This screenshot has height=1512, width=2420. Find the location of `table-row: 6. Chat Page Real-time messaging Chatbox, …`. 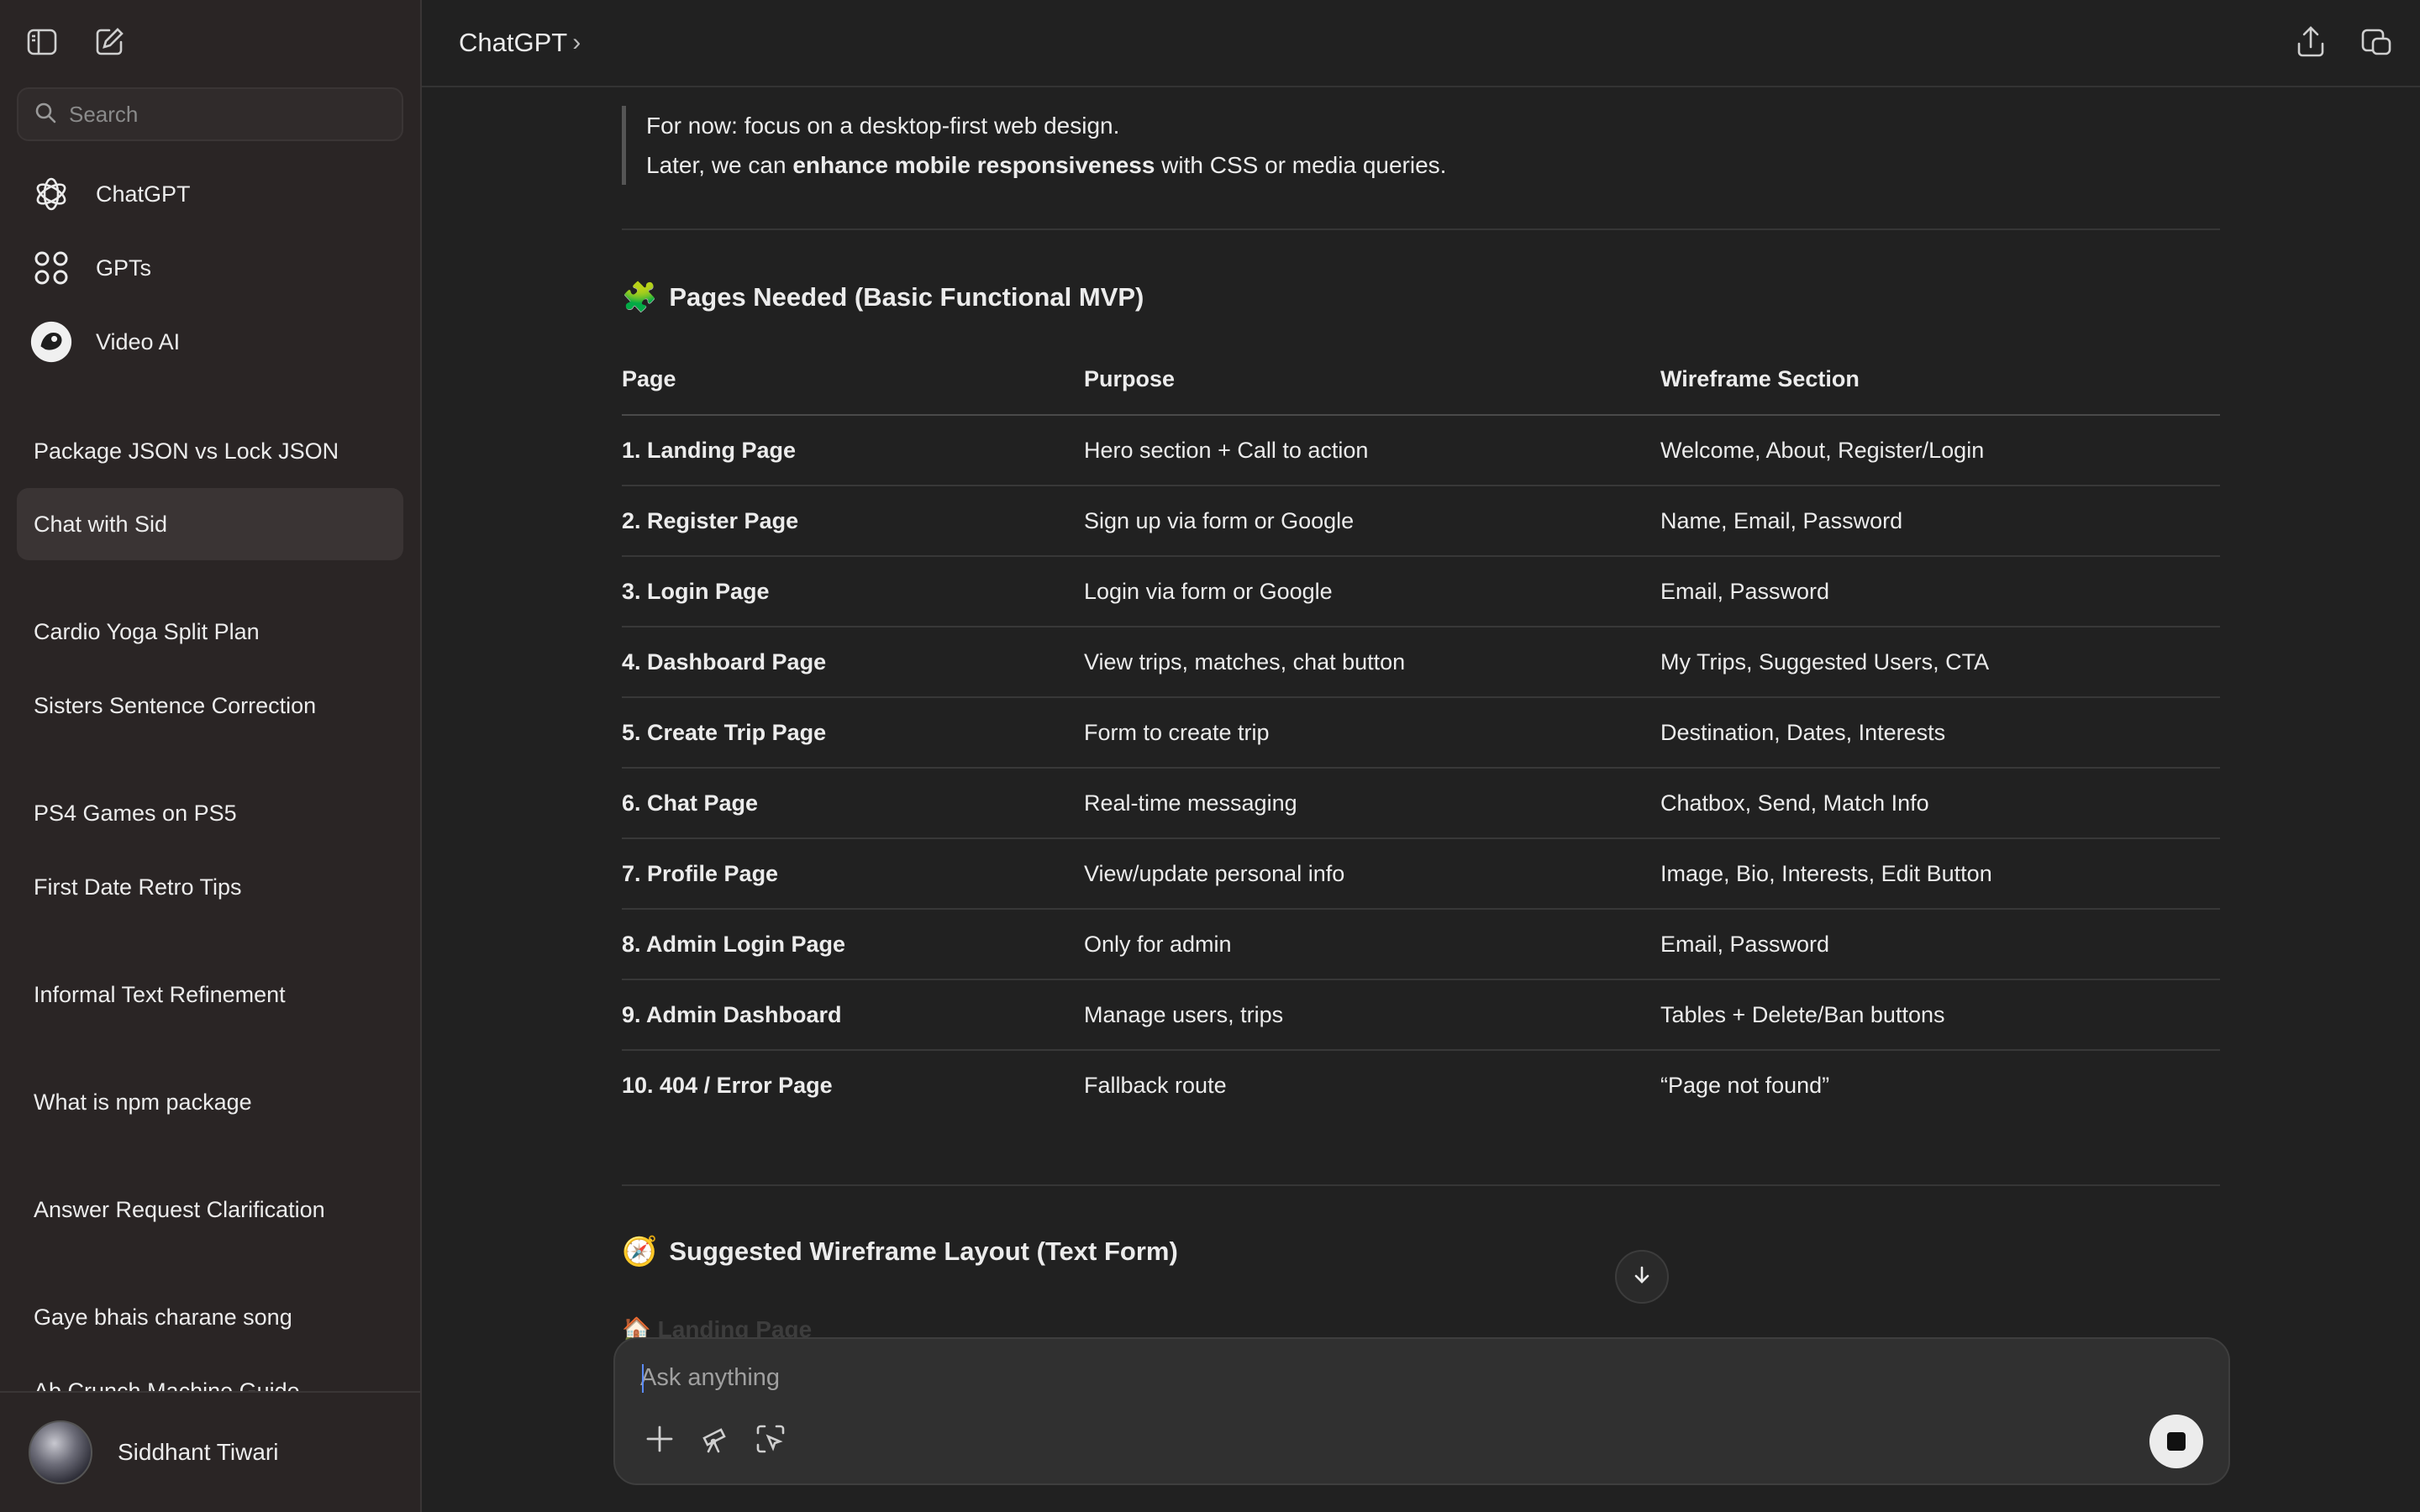

table-row: 6. Chat Page Real-time messaging Chatbox, … is located at coordinates (1421, 803).